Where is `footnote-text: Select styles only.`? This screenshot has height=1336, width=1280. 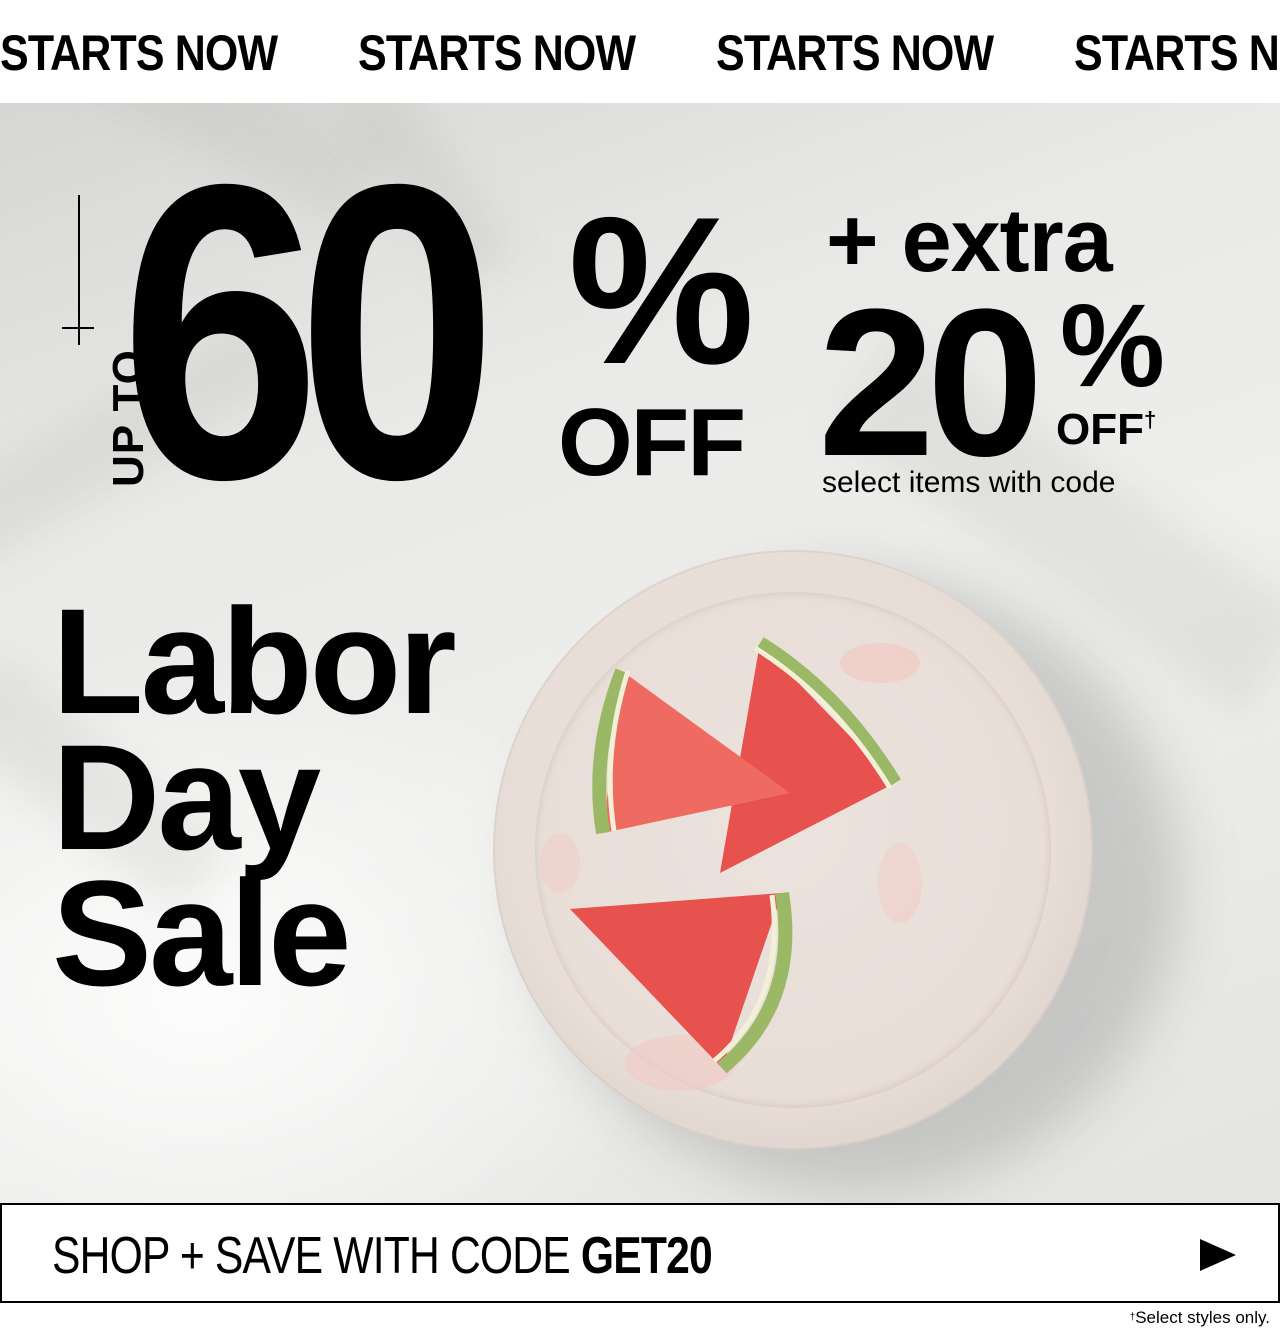
footnote-text: Select styles only. is located at coordinates (1202, 1317).